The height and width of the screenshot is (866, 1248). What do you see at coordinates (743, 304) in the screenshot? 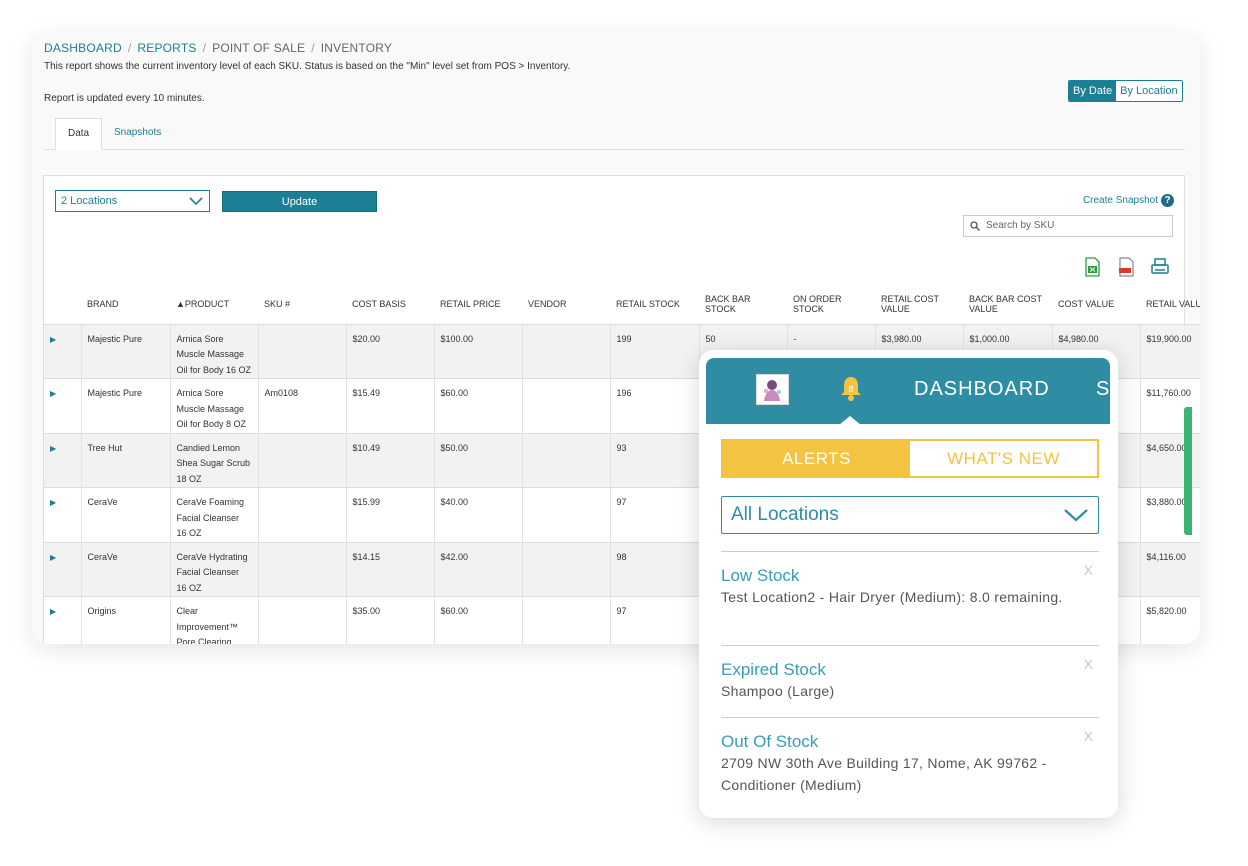
I see `column-header-back-bar-stock: BACK BAR STOCK` at bounding box center [743, 304].